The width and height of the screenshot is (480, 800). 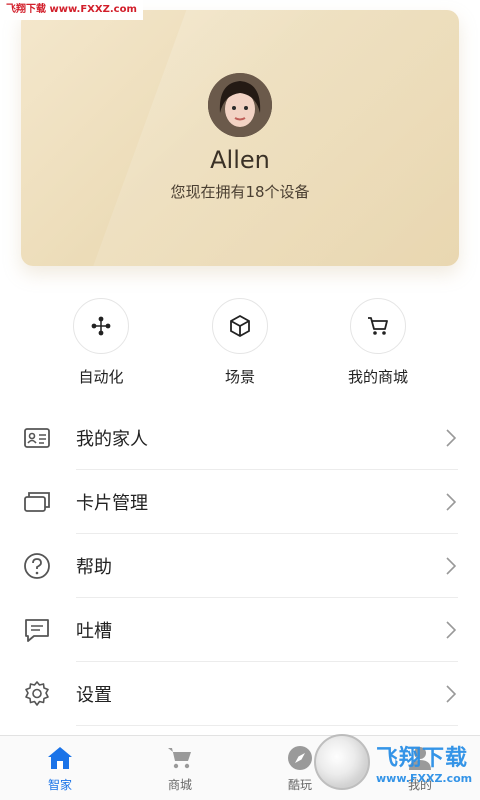 I want to click on shortcut-automation: 自动化, so click(x=101, y=342).